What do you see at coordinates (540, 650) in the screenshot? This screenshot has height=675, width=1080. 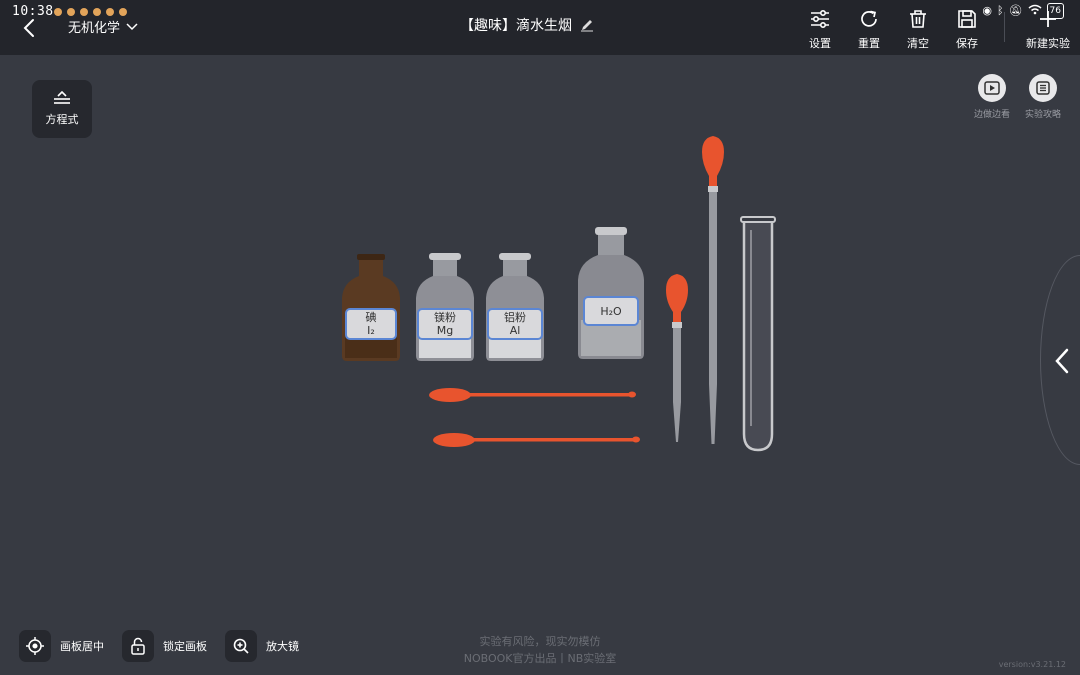 I see `footer-notice: 实验有风险，现实勿模仿 NOBOOK官方出品丨NB实验室` at bounding box center [540, 650].